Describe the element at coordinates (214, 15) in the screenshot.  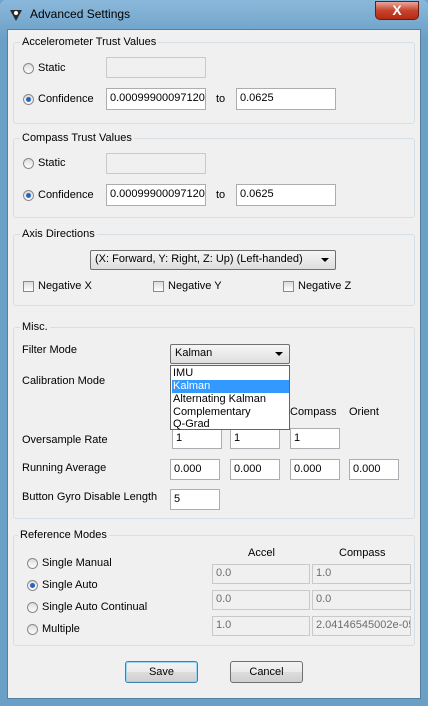
I see `title-bar: Advanced Settings X` at that location.